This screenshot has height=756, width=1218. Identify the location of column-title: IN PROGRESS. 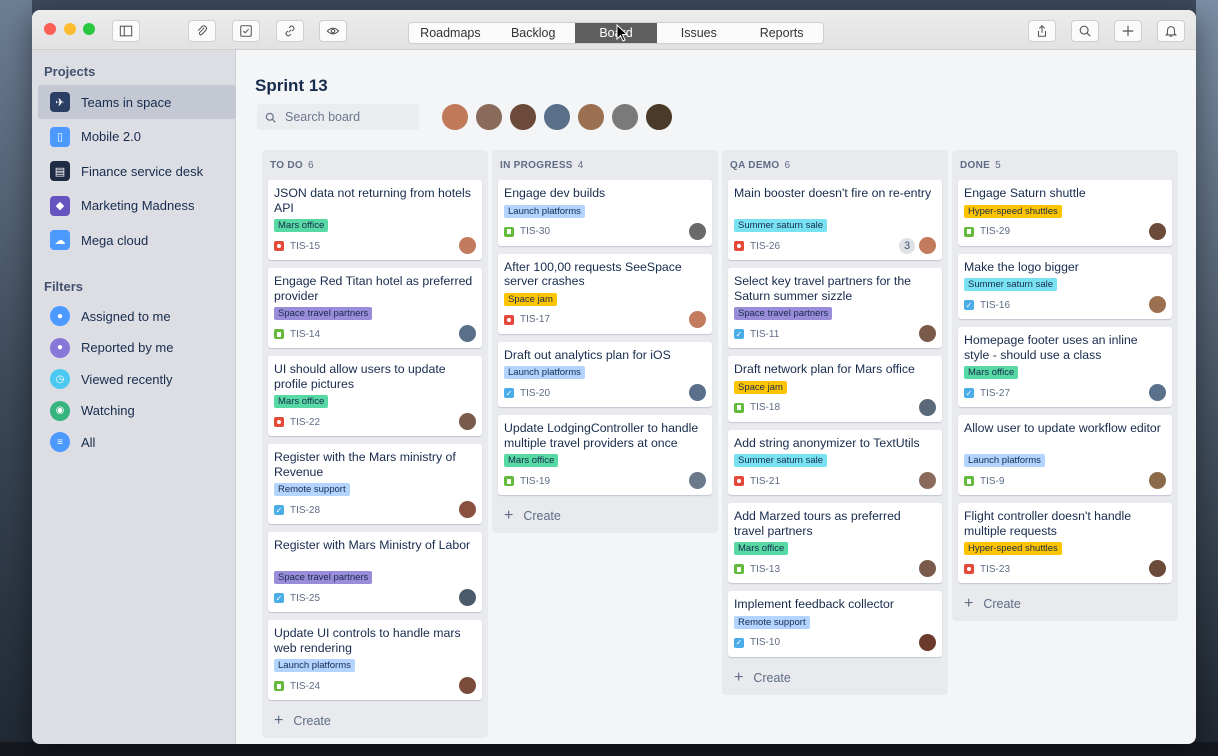
(536, 165).